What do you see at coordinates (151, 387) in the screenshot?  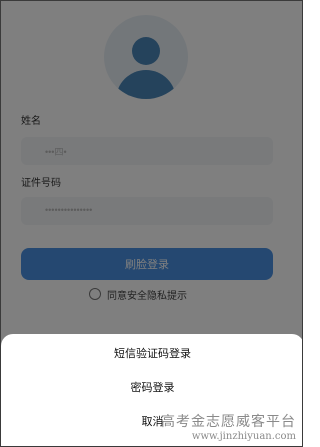 I see `password-login-option: 密码登录` at bounding box center [151, 387].